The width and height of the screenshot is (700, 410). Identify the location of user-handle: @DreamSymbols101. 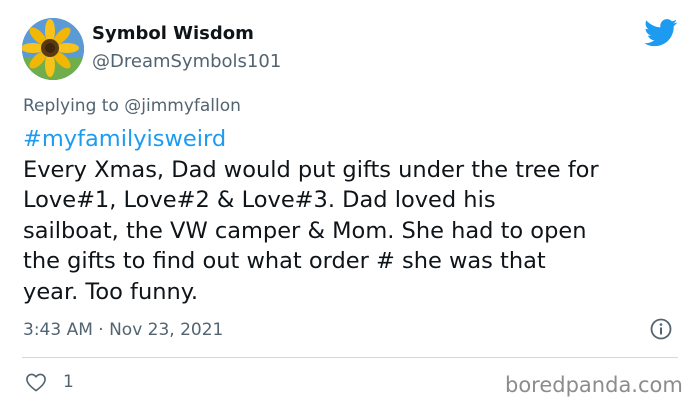
(186, 61).